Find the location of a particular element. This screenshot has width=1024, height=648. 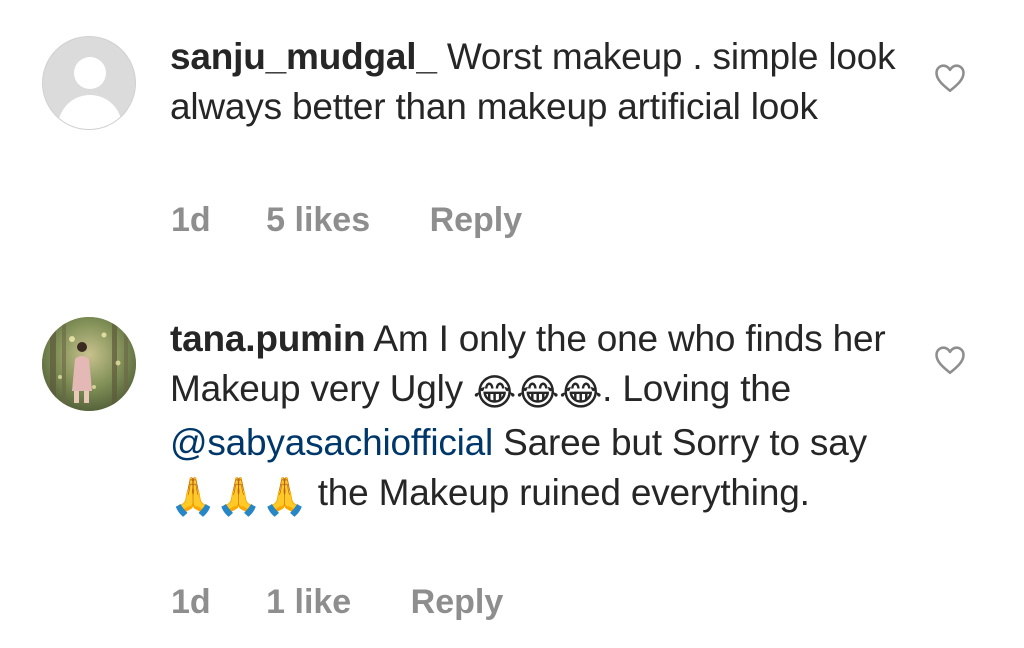

comment-meta: 1d 5 likes Reply is located at coordinates (346, 220).